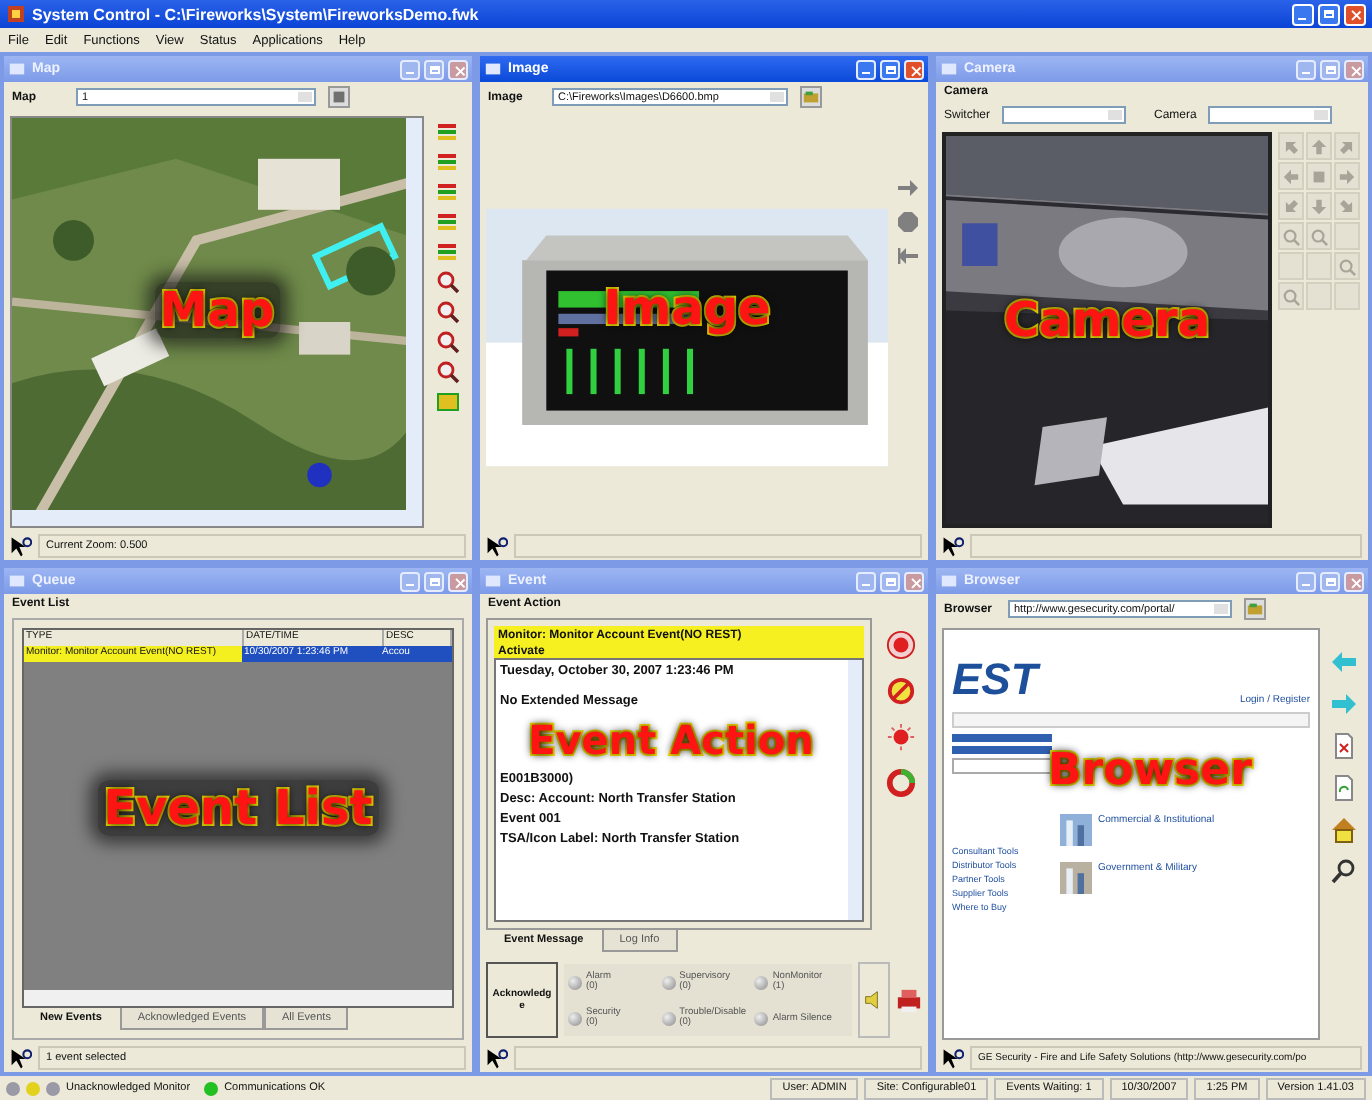  Describe the element at coordinates (900, 691) in the screenshot. I see `prohibited-icon` at that location.